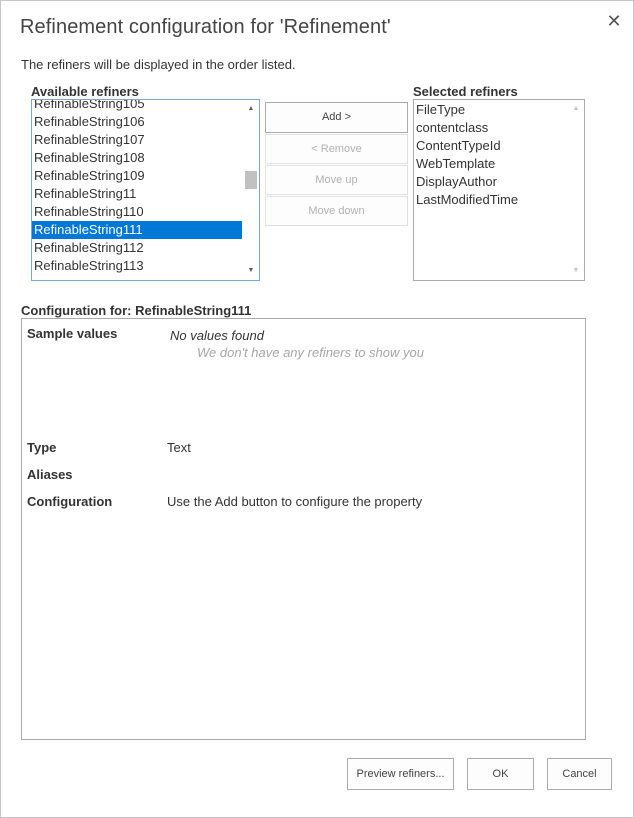  What do you see at coordinates (310, 352) in the screenshot?
I see `sample-values-note: We don't have any refiners to show you` at bounding box center [310, 352].